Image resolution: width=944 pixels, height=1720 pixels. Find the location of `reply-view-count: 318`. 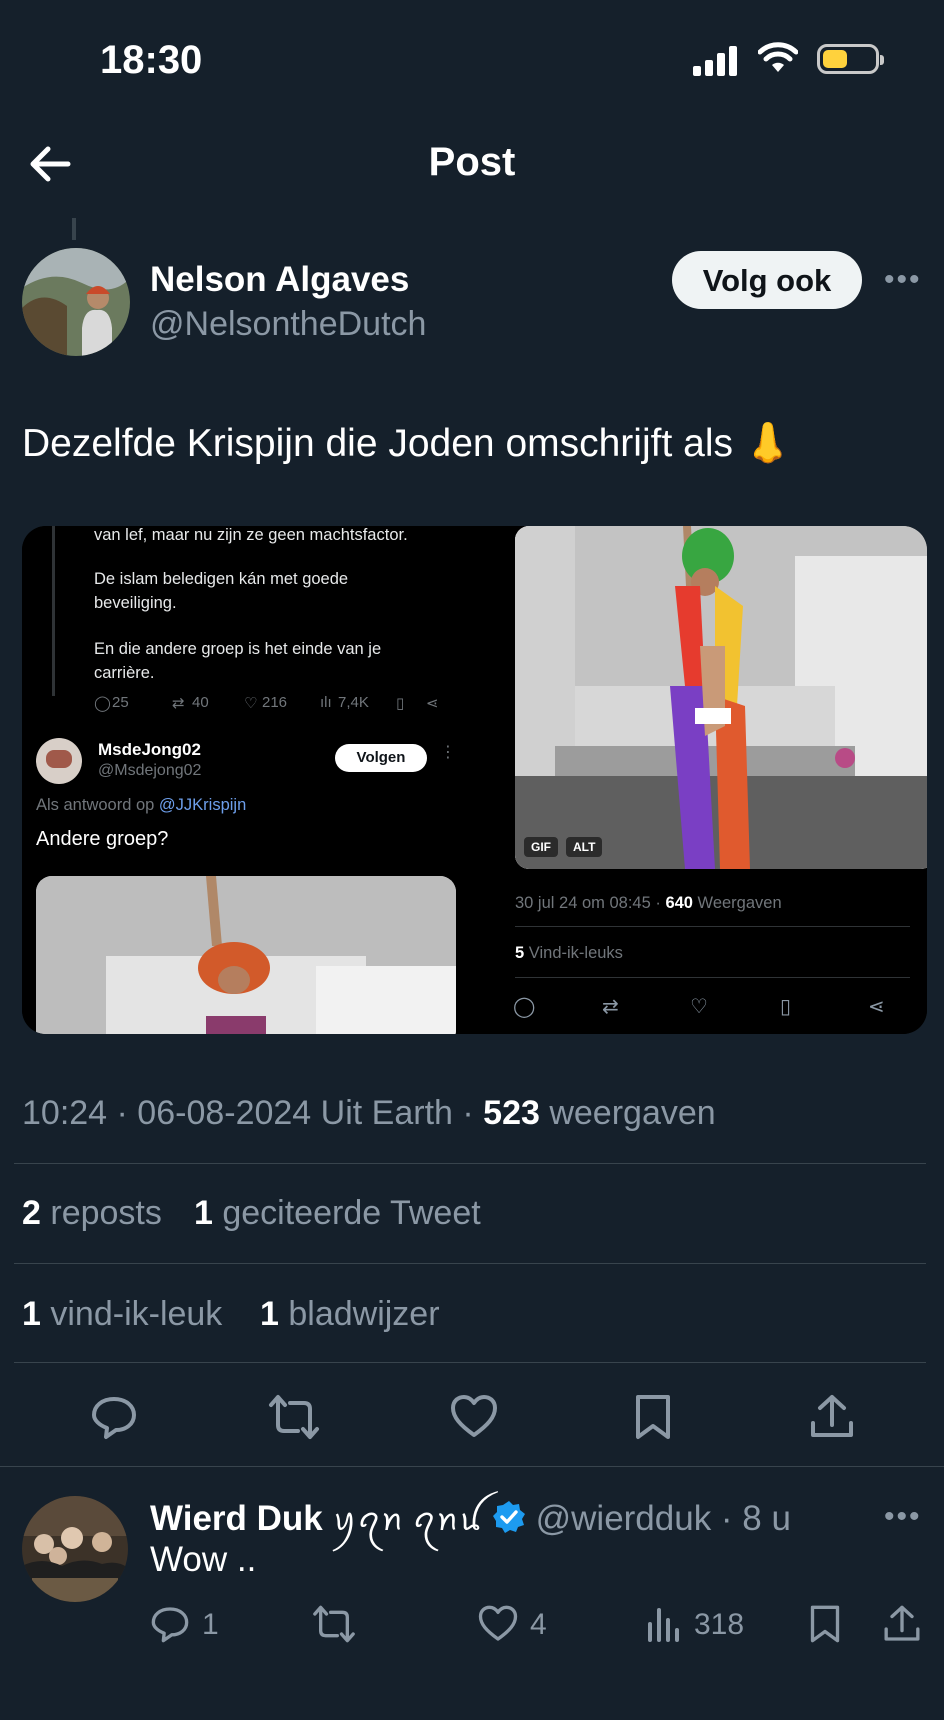

reply-view-count: 318 is located at coordinates (719, 1624).